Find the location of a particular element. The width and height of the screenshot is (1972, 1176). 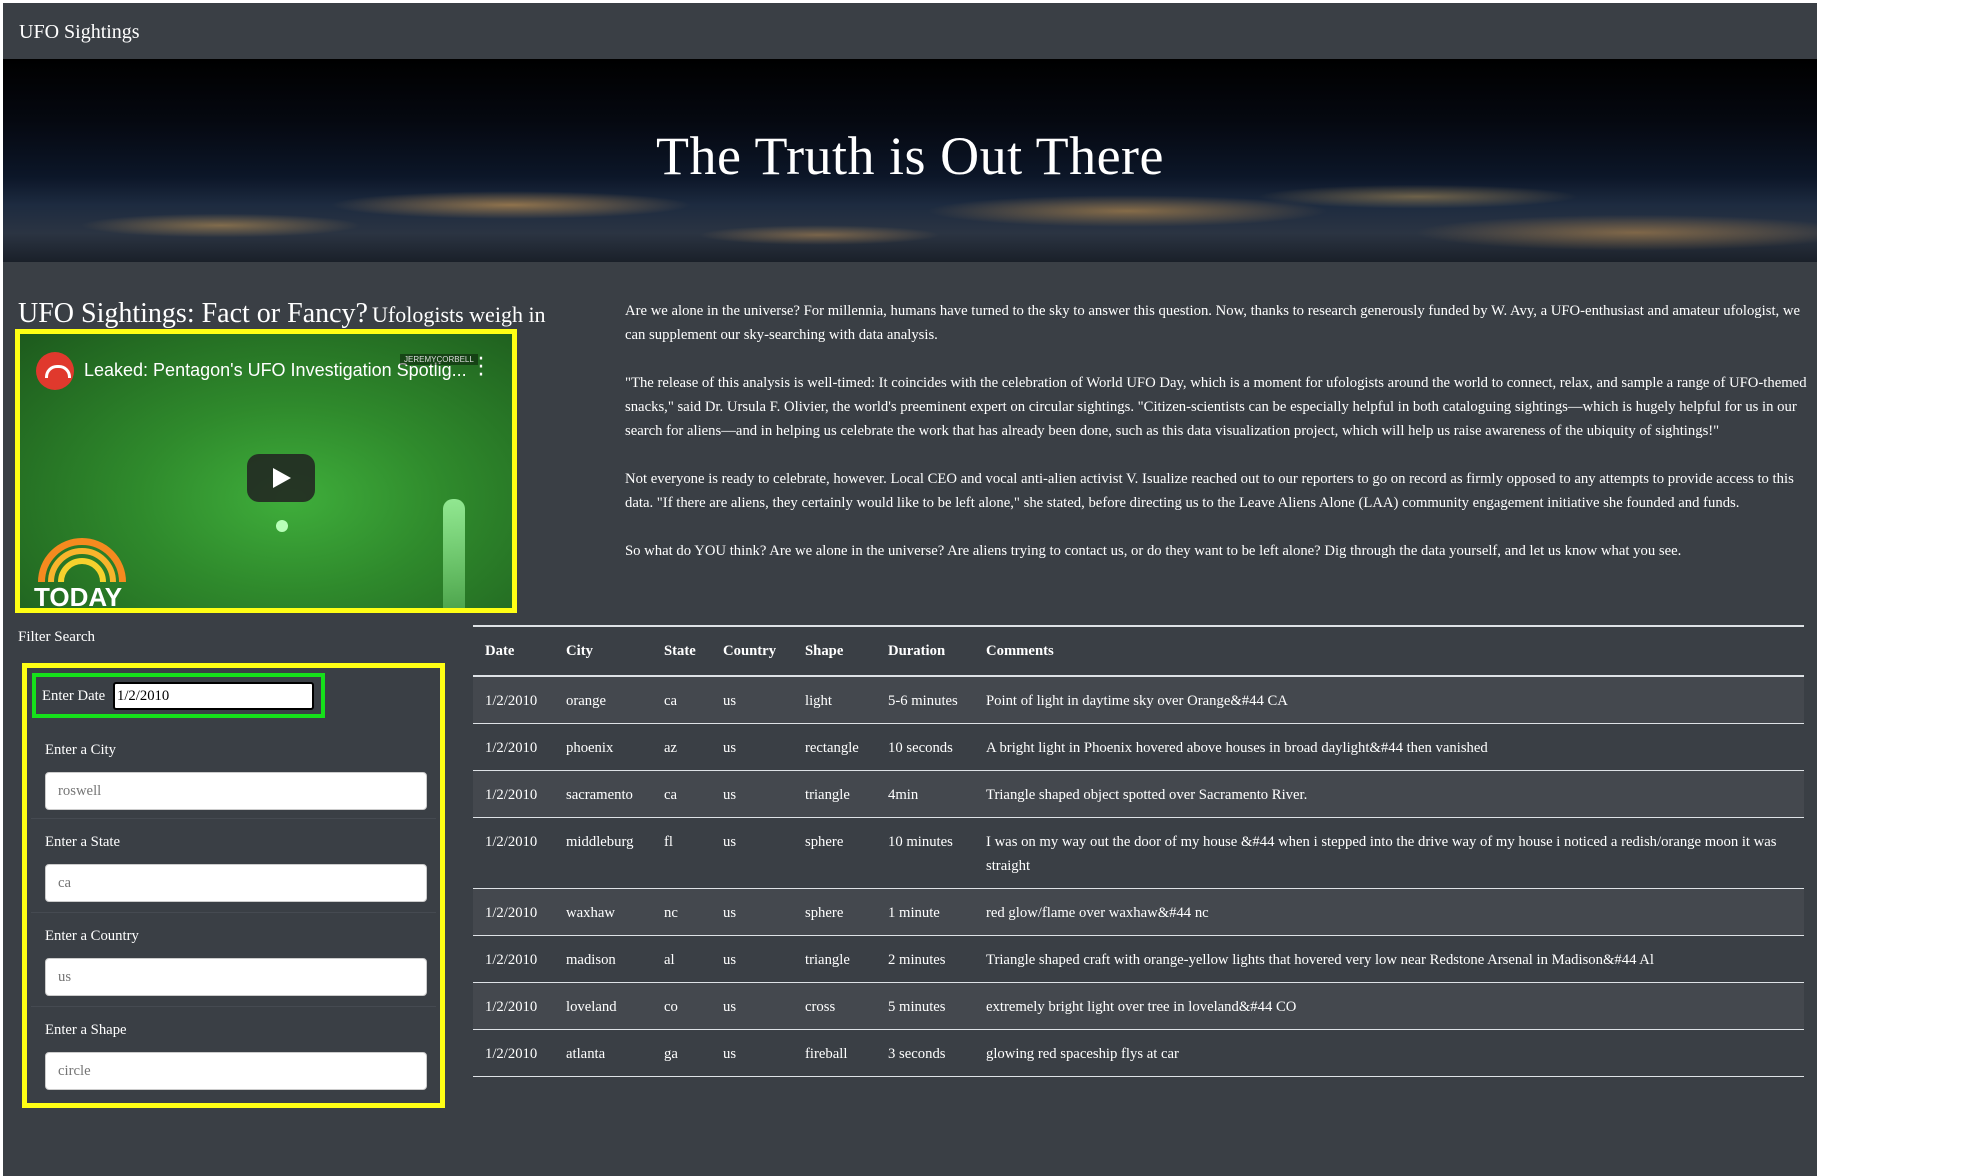

cell-duration: 10 seconds is located at coordinates (925, 747).